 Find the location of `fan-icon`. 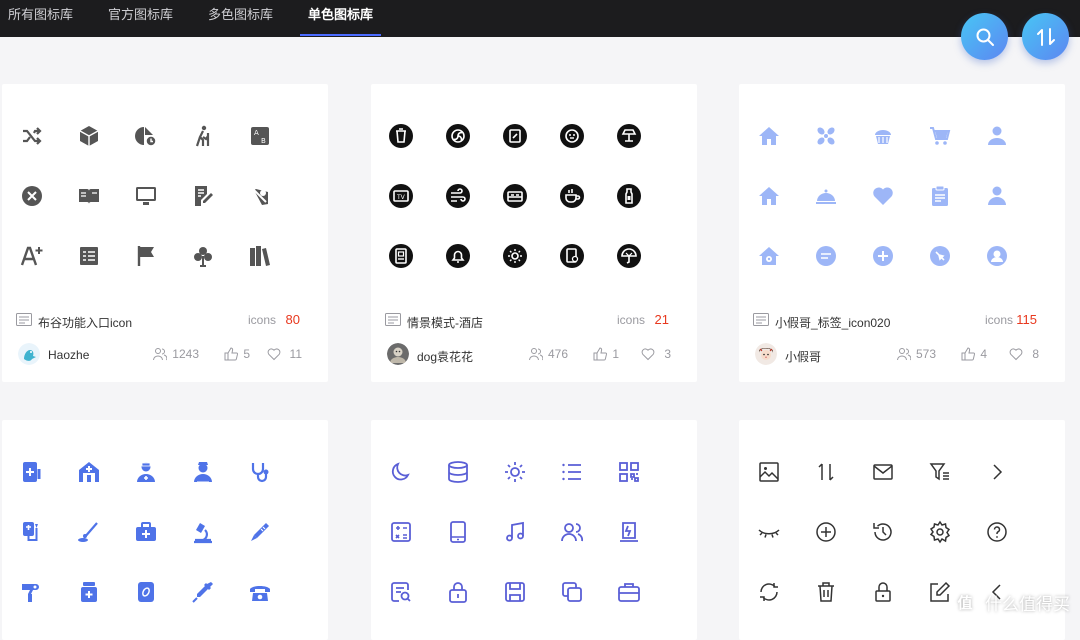

fan-icon is located at coordinates (458, 136).